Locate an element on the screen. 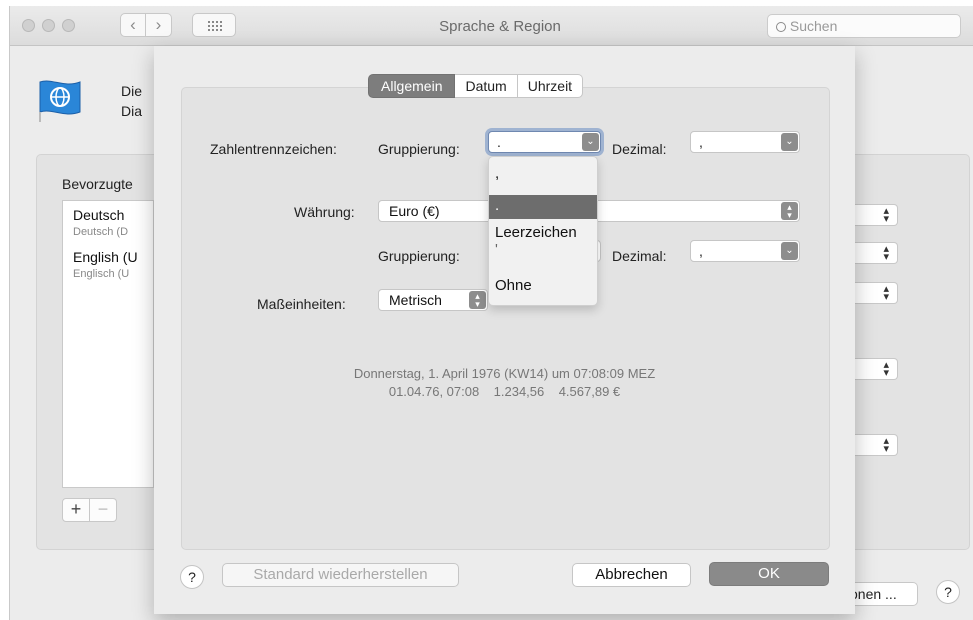 This screenshot has height=620, width=973. sheet-help-button: ? is located at coordinates (192, 577).